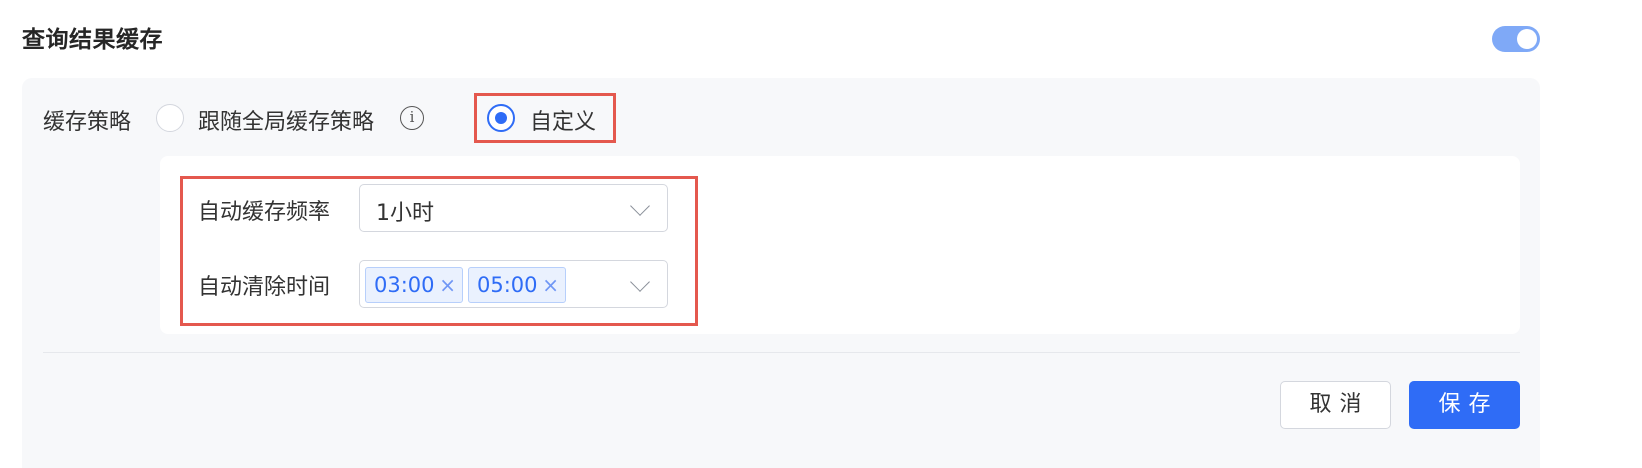 The height and width of the screenshot is (468, 1642). I want to click on time-tag: 03:00 ×, so click(414, 285).